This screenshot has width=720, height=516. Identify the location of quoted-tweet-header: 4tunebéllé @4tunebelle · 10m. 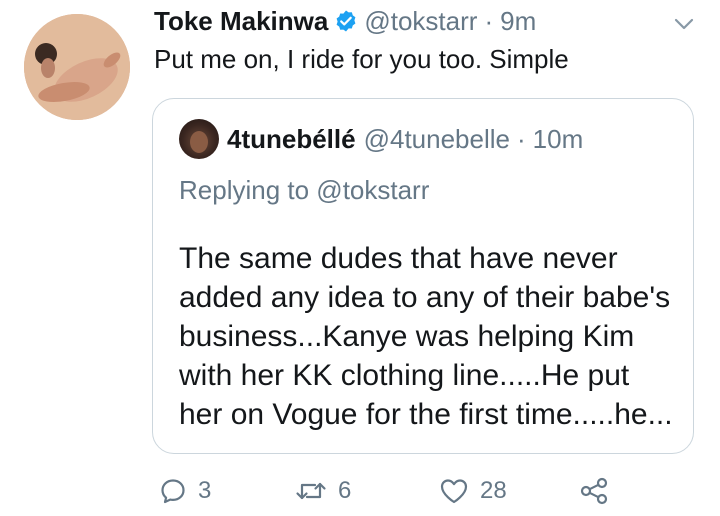
(405, 139).